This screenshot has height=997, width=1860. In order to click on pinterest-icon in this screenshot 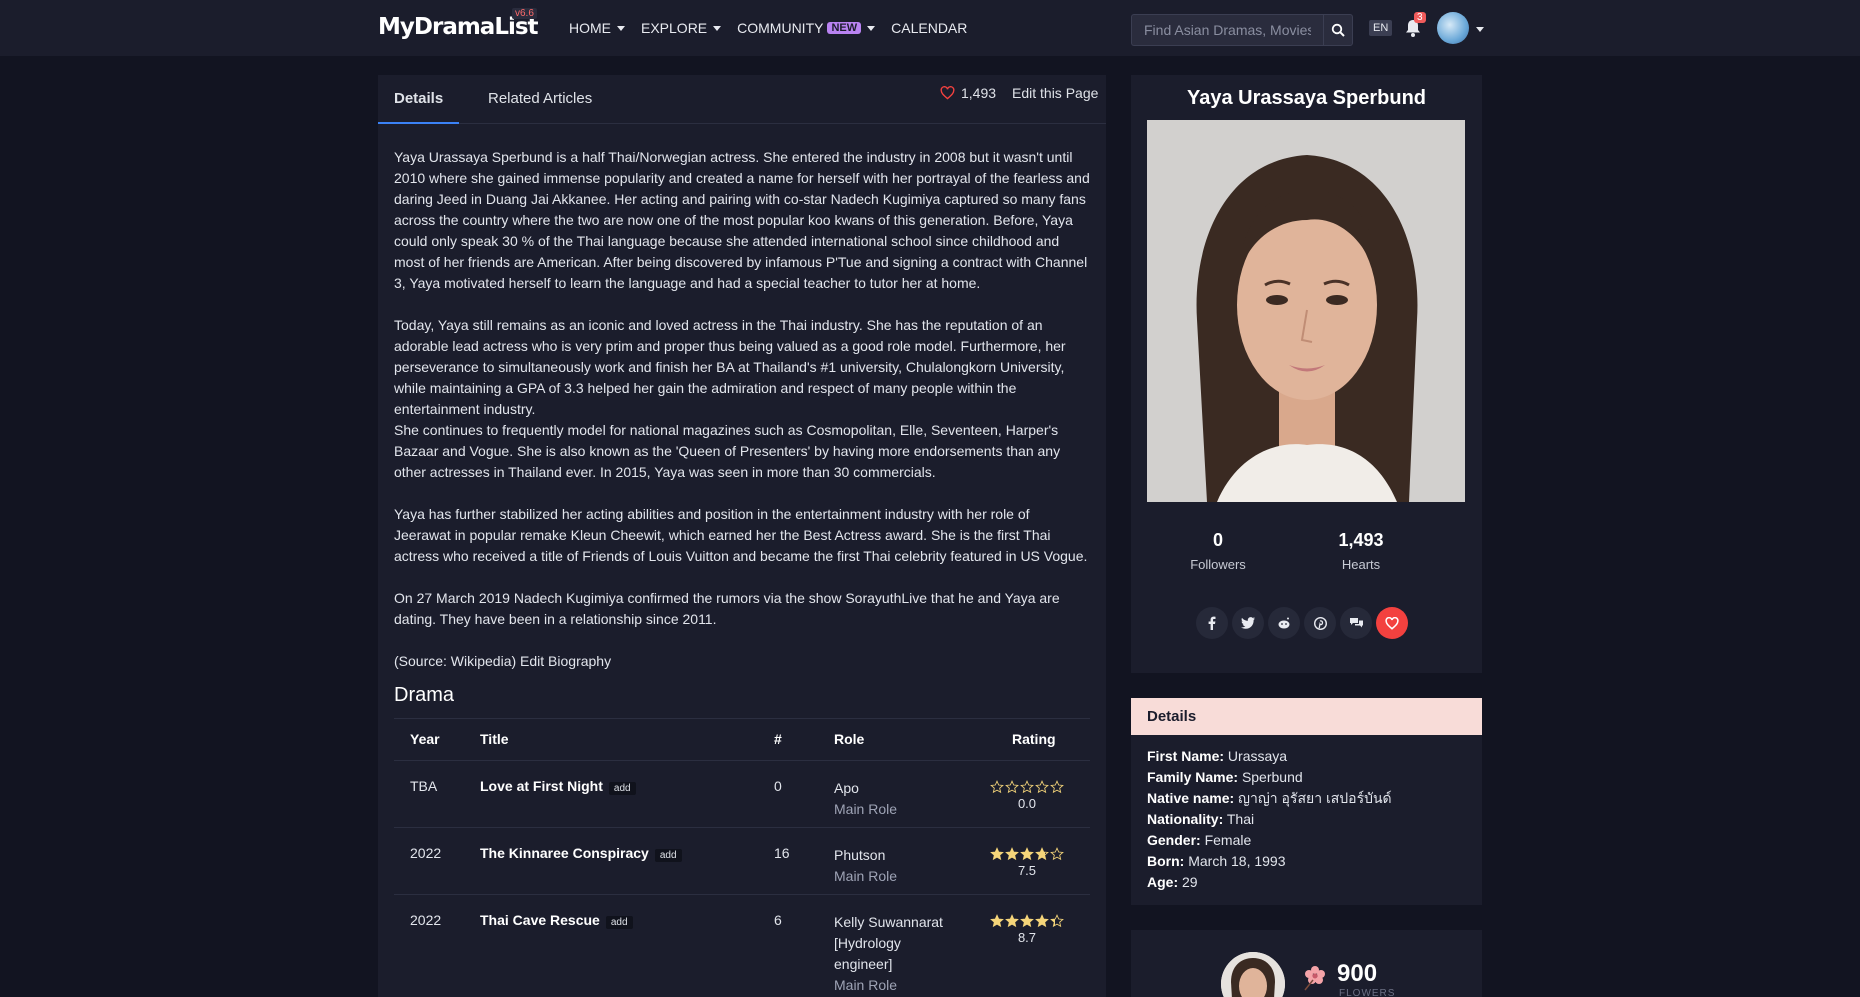, I will do `click(1320, 623)`.